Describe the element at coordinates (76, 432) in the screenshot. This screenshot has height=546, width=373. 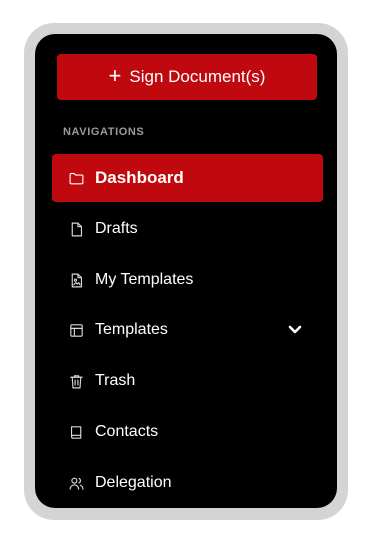
I see `book-icon` at that location.